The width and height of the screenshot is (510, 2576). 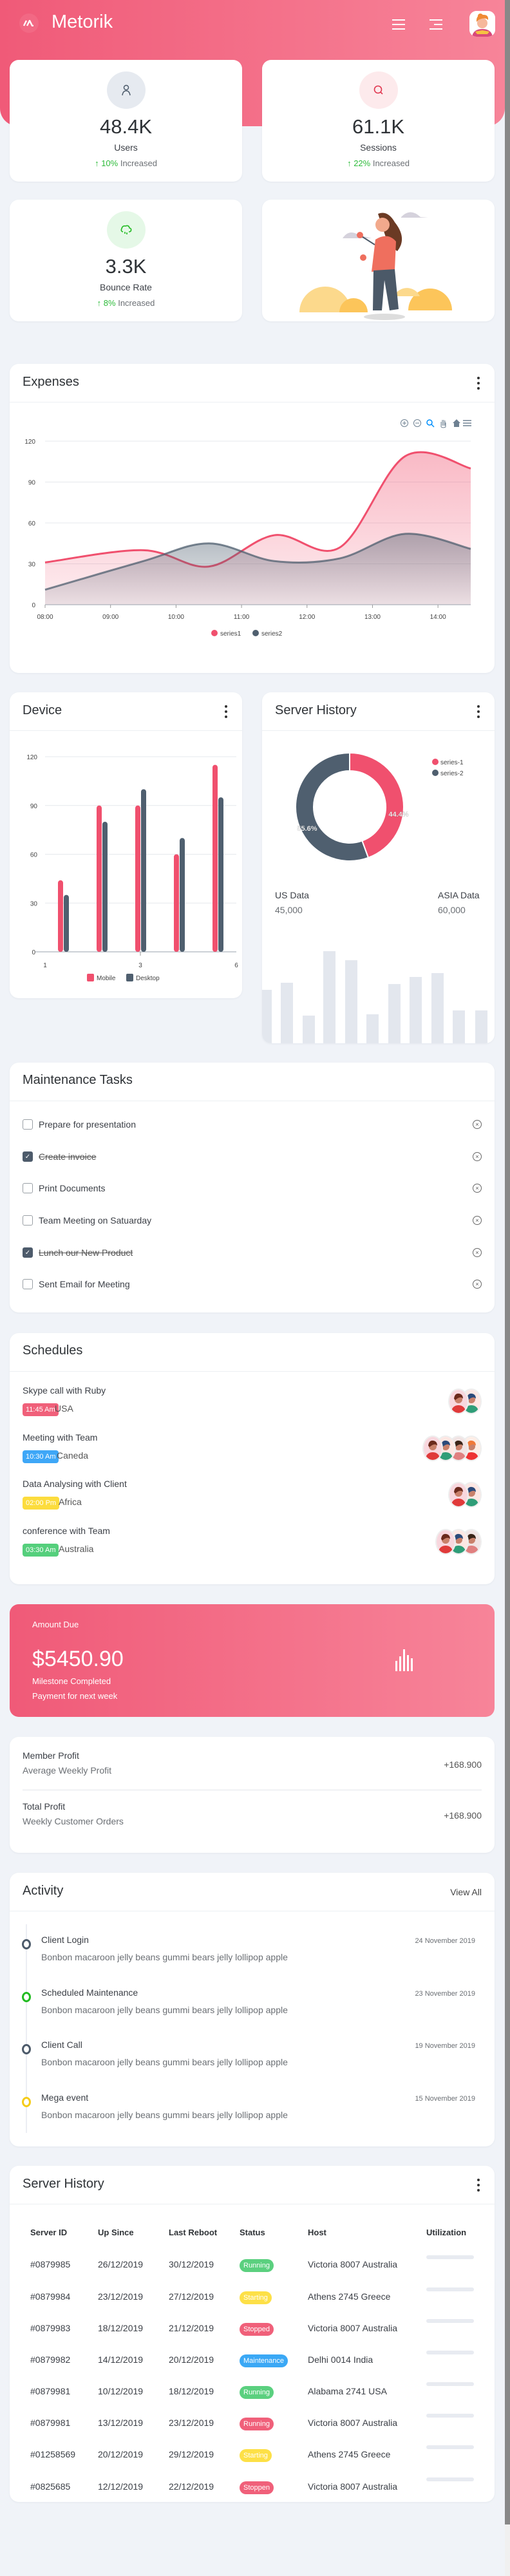 What do you see at coordinates (417, 423) in the screenshot?
I see `zoom-out-icon` at bounding box center [417, 423].